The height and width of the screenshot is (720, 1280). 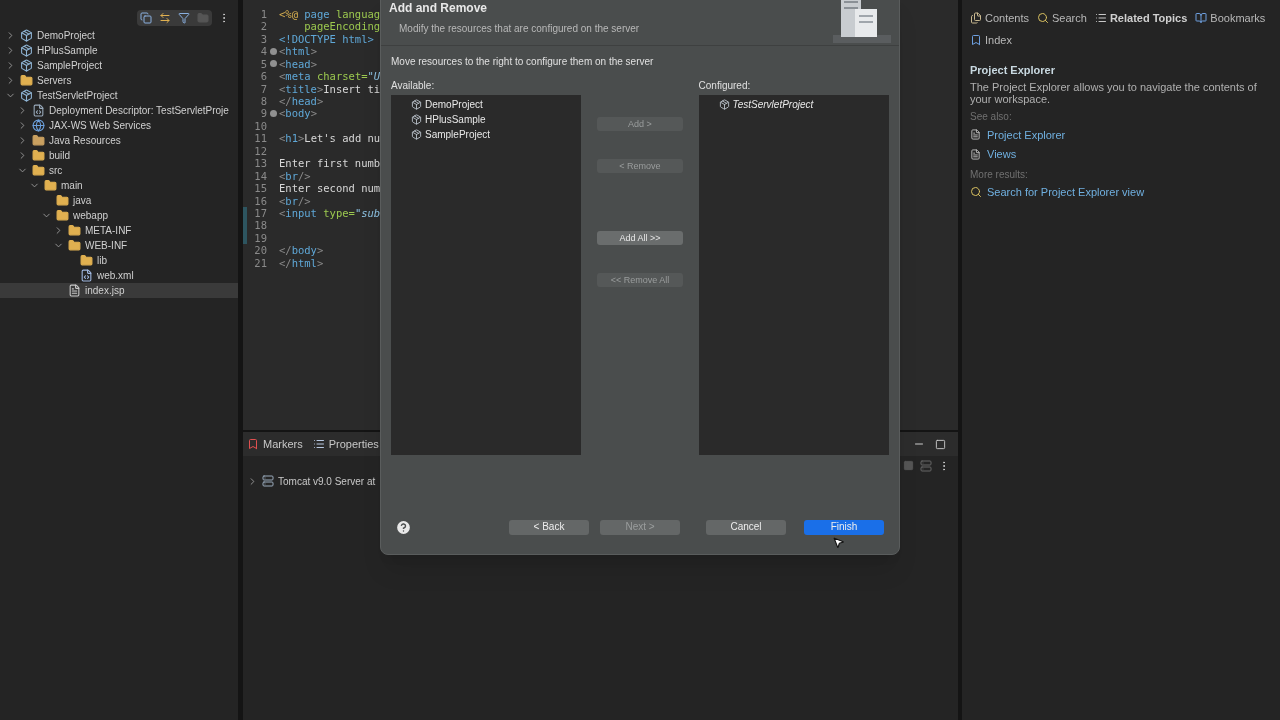 What do you see at coordinates (991, 39) in the screenshot?
I see `help-tab: Index` at bounding box center [991, 39].